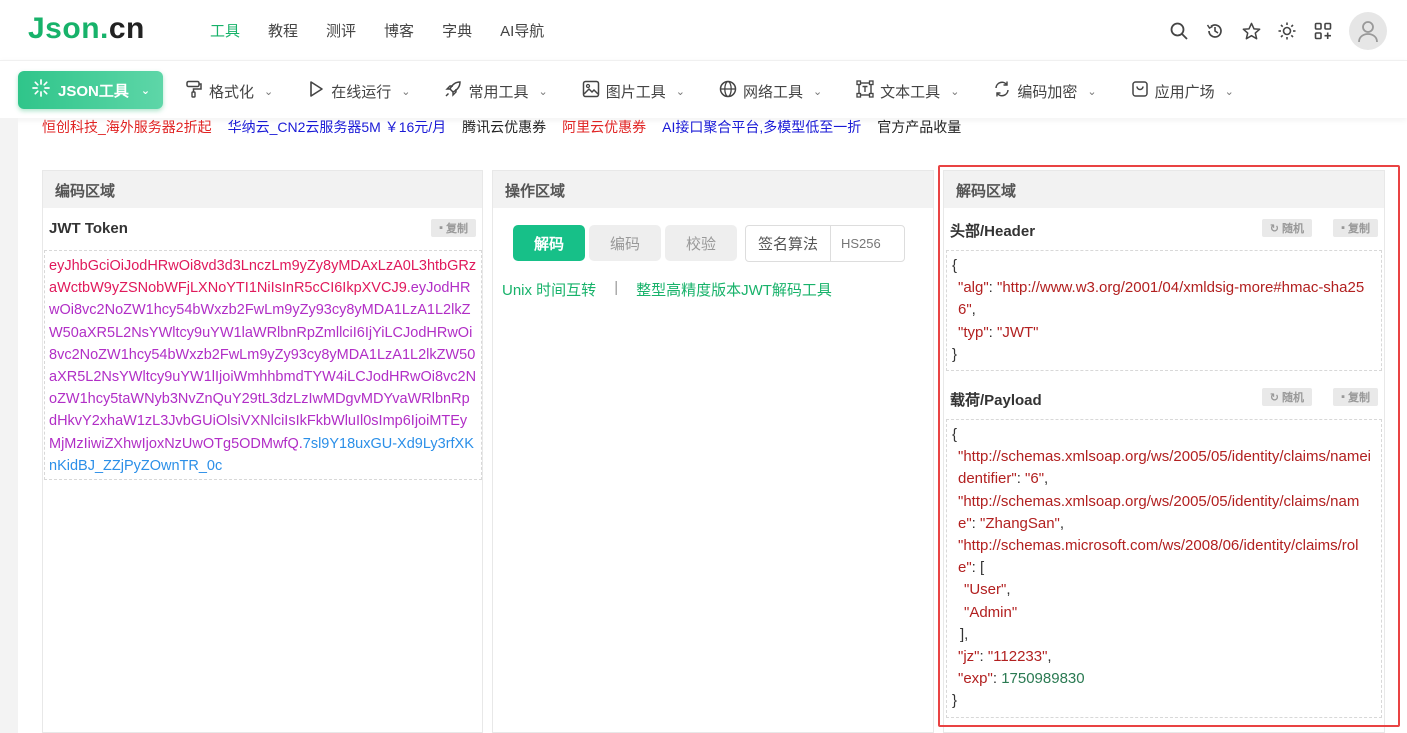  What do you see at coordinates (225, 30) in the screenshot?
I see `nav-tools: 工具` at bounding box center [225, 30].